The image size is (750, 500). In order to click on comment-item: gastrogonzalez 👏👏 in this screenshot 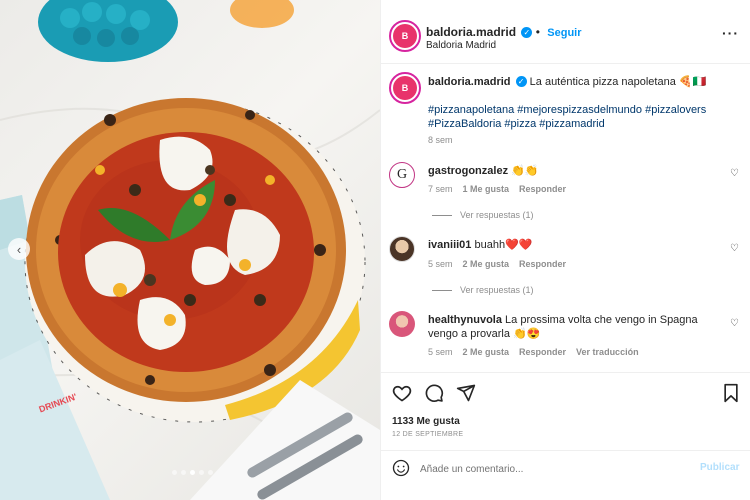, I will do `click(578, 171)`.